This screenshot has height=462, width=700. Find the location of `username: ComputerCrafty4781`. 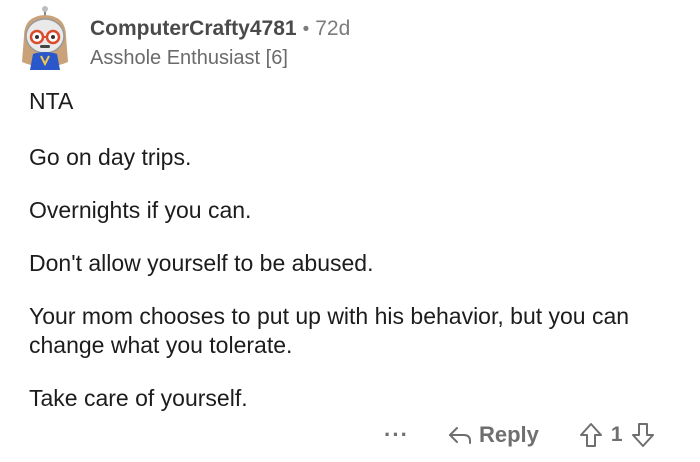

username: ComputerCrafty4781 is located at coordinates (193, 29).